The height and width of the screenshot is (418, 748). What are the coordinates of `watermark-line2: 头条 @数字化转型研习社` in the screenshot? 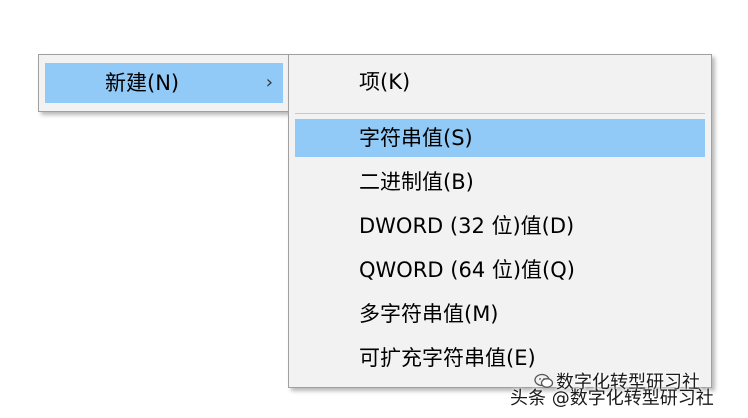 It's located at (612, 398).